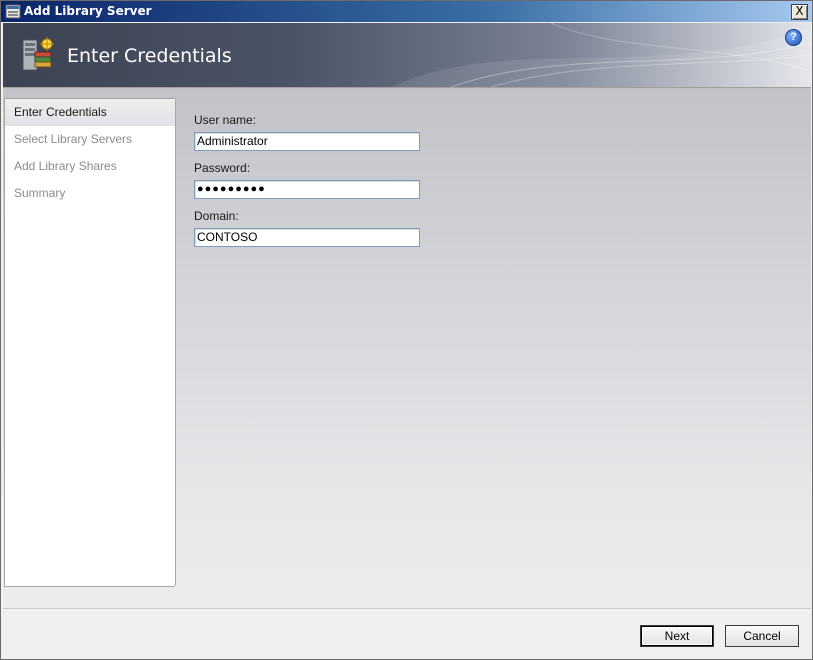  Describe the element at coordinates (762, 636) in the screenshot. I see `cancel-button: Cancel` at that location.